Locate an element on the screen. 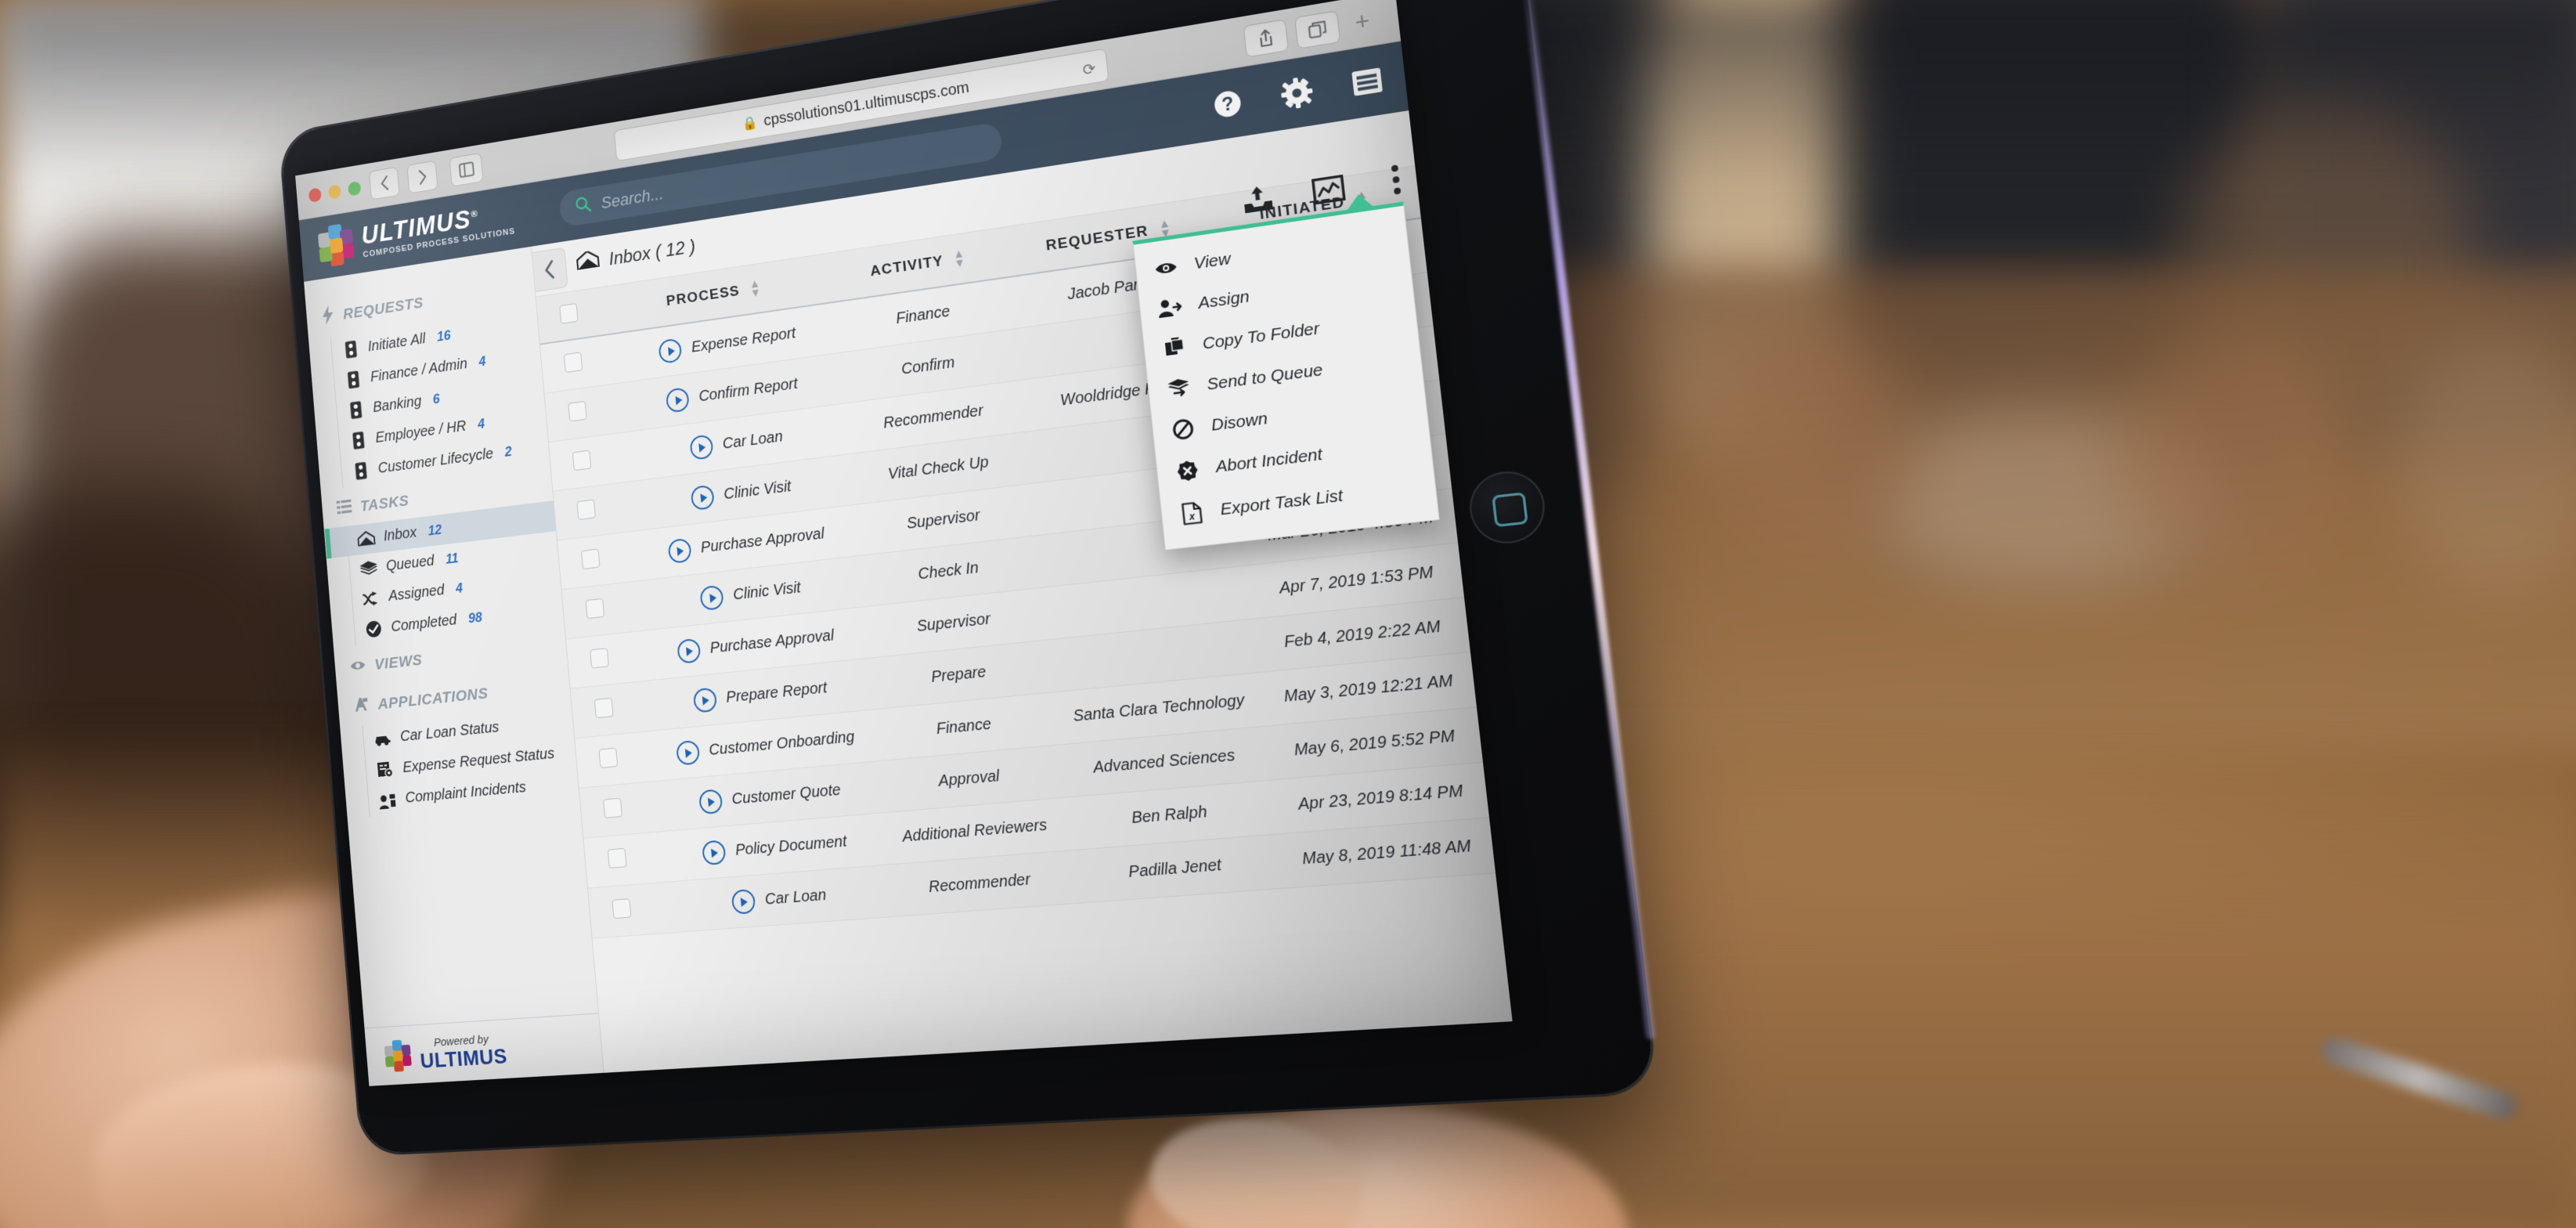 The height and width of the screenshot is (1228, 2576). tabs-overview-icon is located at coordinates (1317, 29).